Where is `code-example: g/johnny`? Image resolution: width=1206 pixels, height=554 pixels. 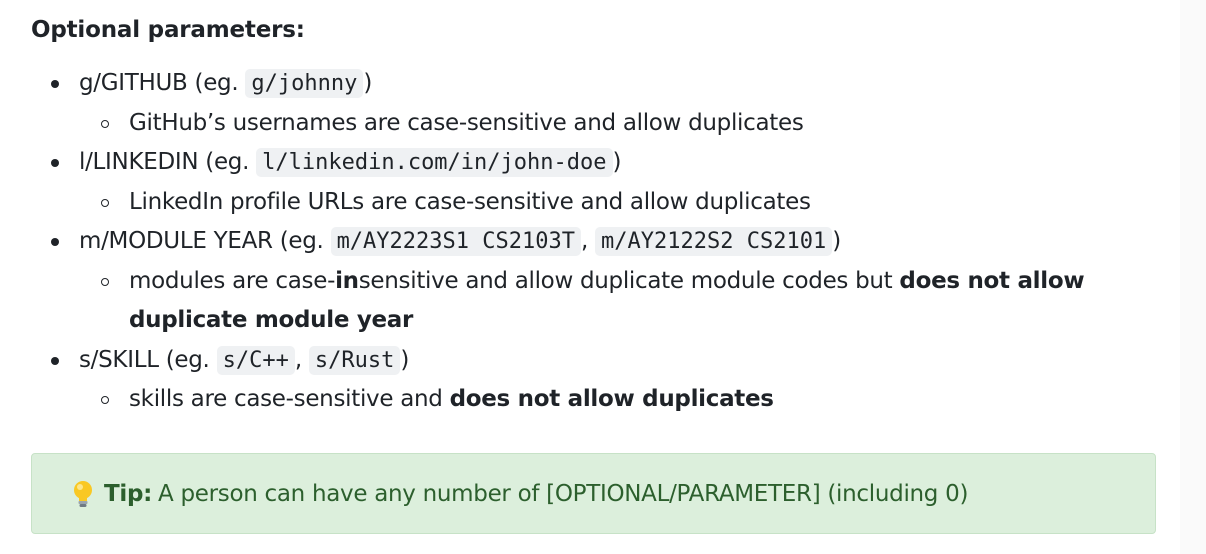 code-example: g/johnny is located at coordinates (304, 83).